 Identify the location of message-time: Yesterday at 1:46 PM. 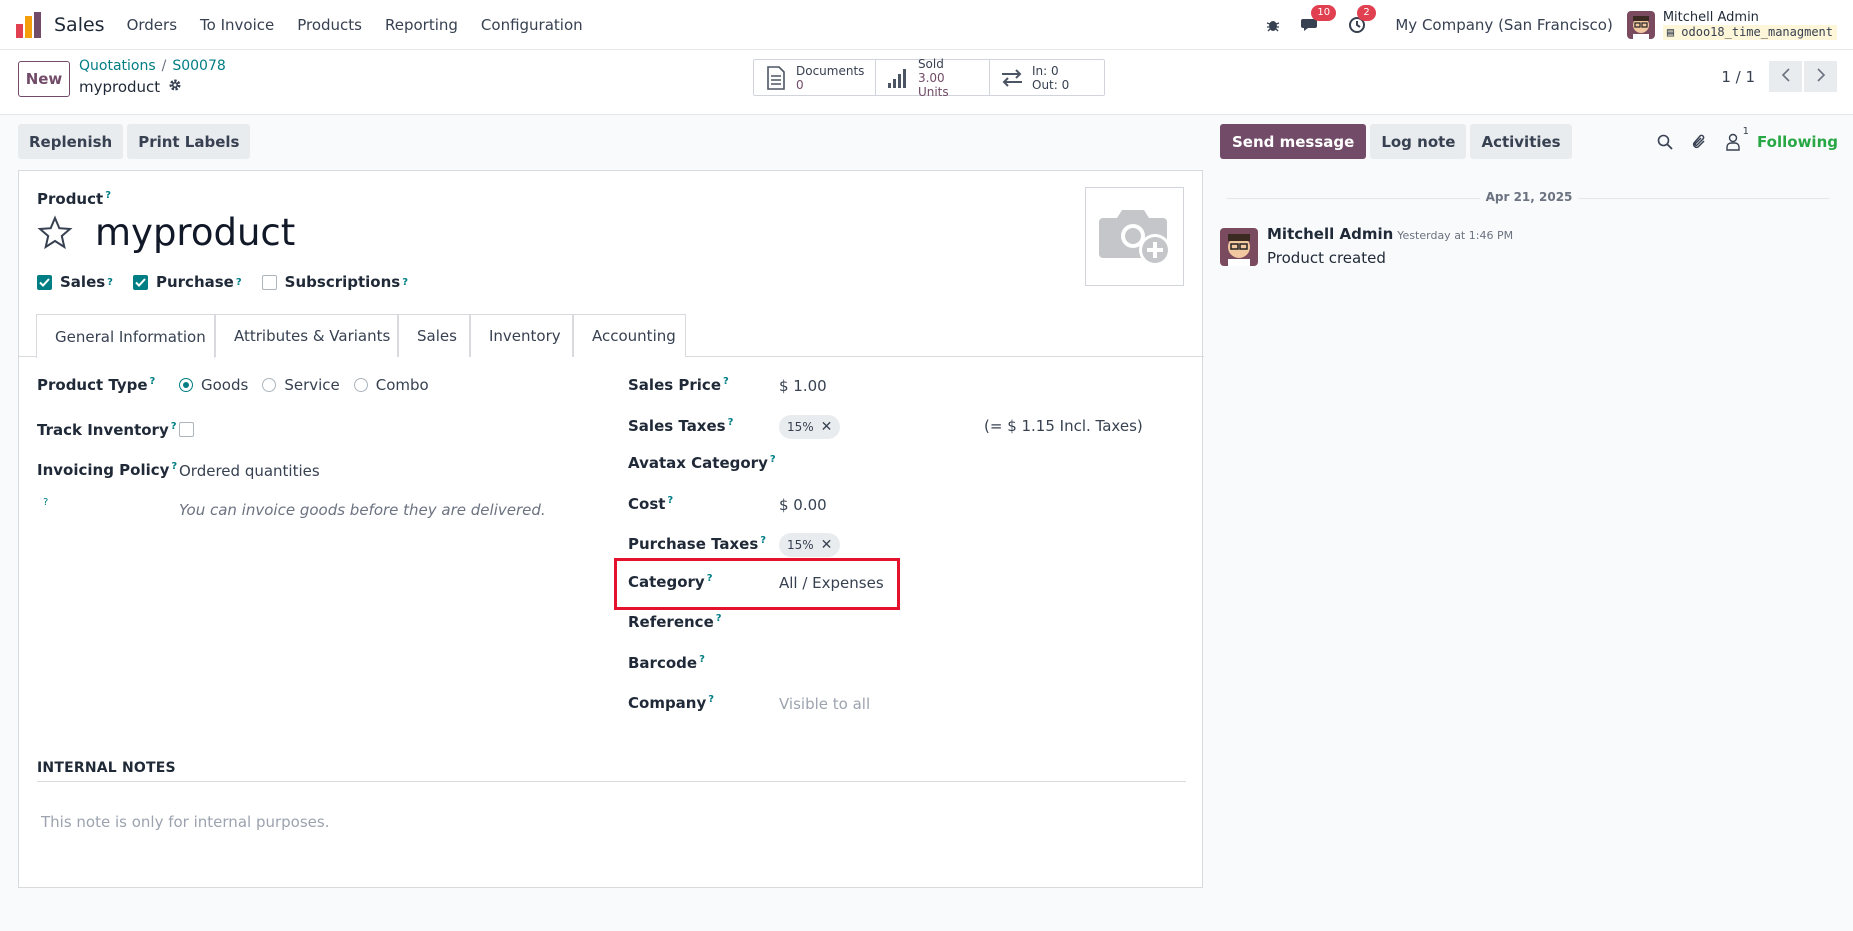
(1455, 235).